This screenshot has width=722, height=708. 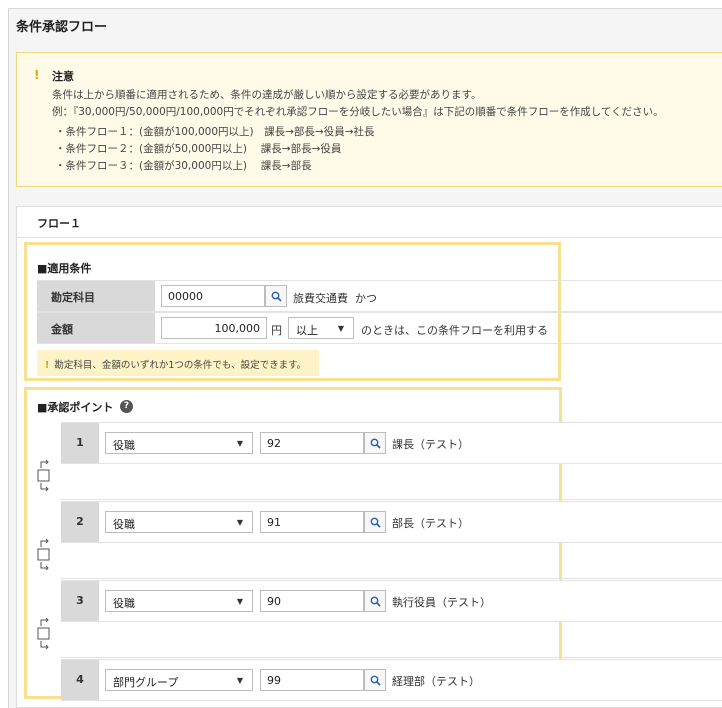 What do you see at coordinates (146, 682) in the screenshot?
I see `step-type-value: 部門グループ` at bounding box center [146, 682].